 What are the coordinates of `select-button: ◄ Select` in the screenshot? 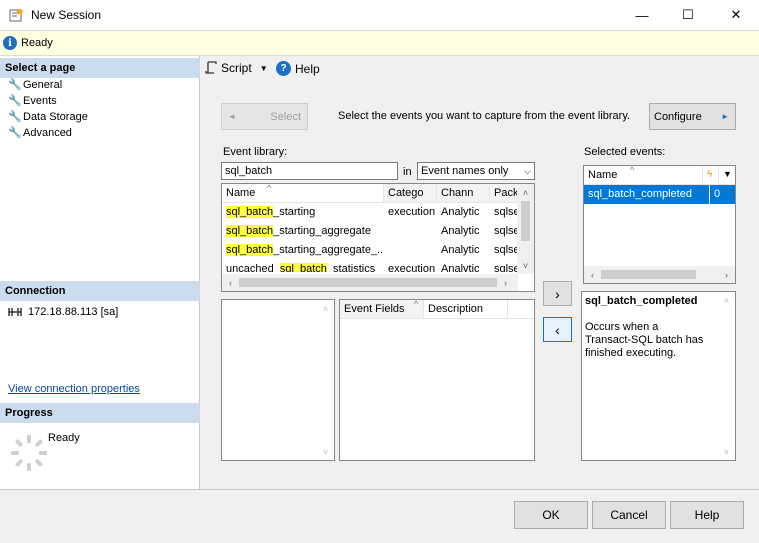 It's located at (264, 116).